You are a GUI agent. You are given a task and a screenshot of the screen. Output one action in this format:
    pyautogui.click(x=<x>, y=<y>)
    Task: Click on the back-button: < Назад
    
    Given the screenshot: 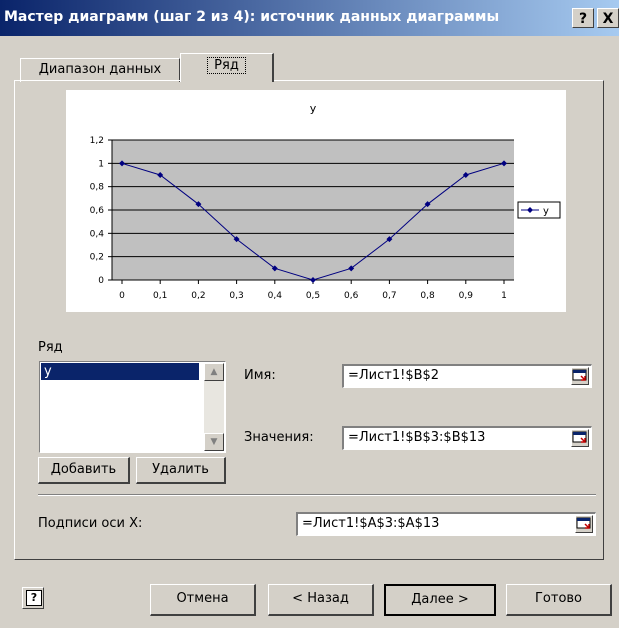 What is the action you would take?
    pyautogui.click(x=321, y=600)
    